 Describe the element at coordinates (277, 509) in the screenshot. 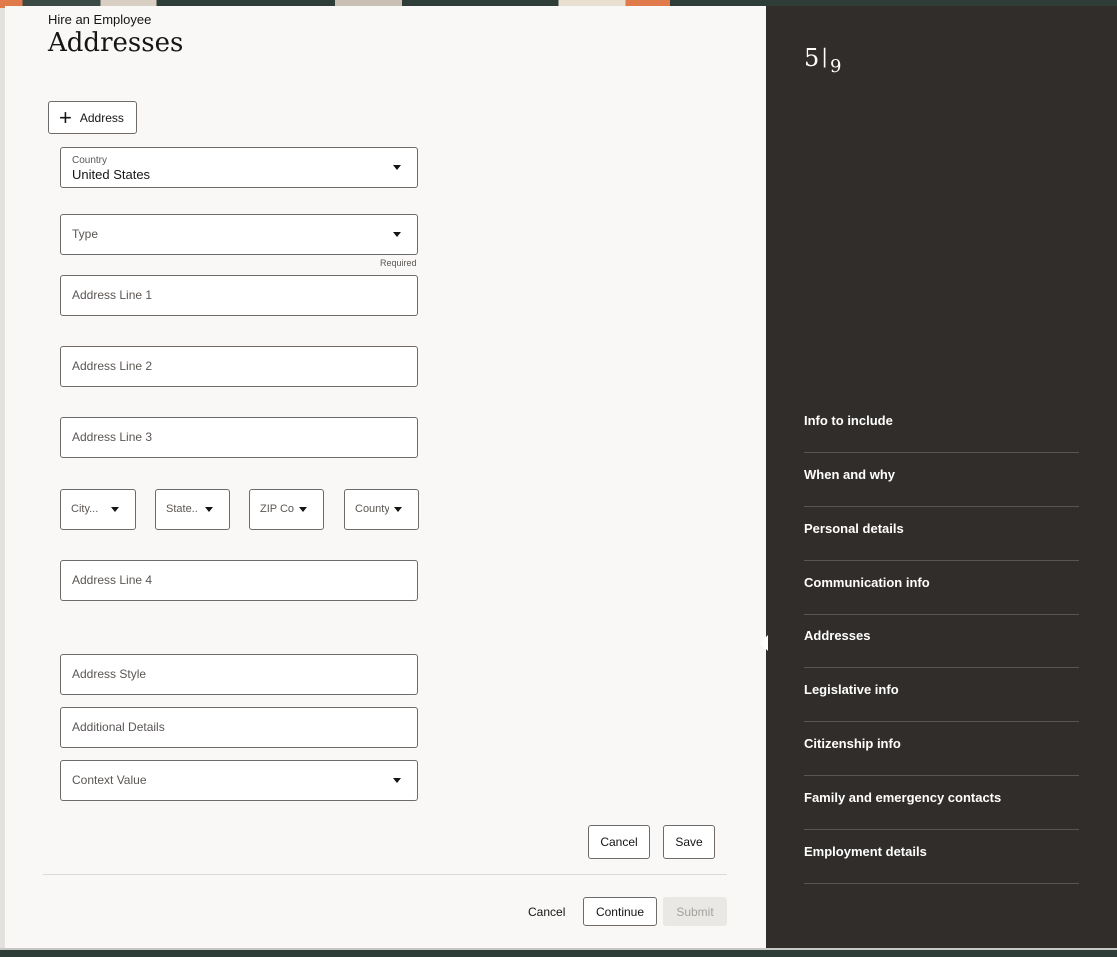

I see `zip-placeholder: ZIP Co` at that location.